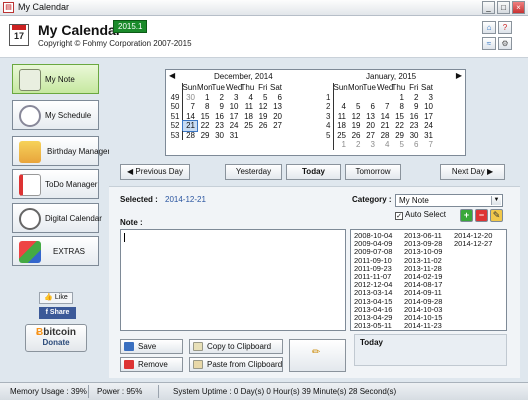 The image size is (528, 400). I want to click on list-item: 2014-11-23, so click(423, 326).